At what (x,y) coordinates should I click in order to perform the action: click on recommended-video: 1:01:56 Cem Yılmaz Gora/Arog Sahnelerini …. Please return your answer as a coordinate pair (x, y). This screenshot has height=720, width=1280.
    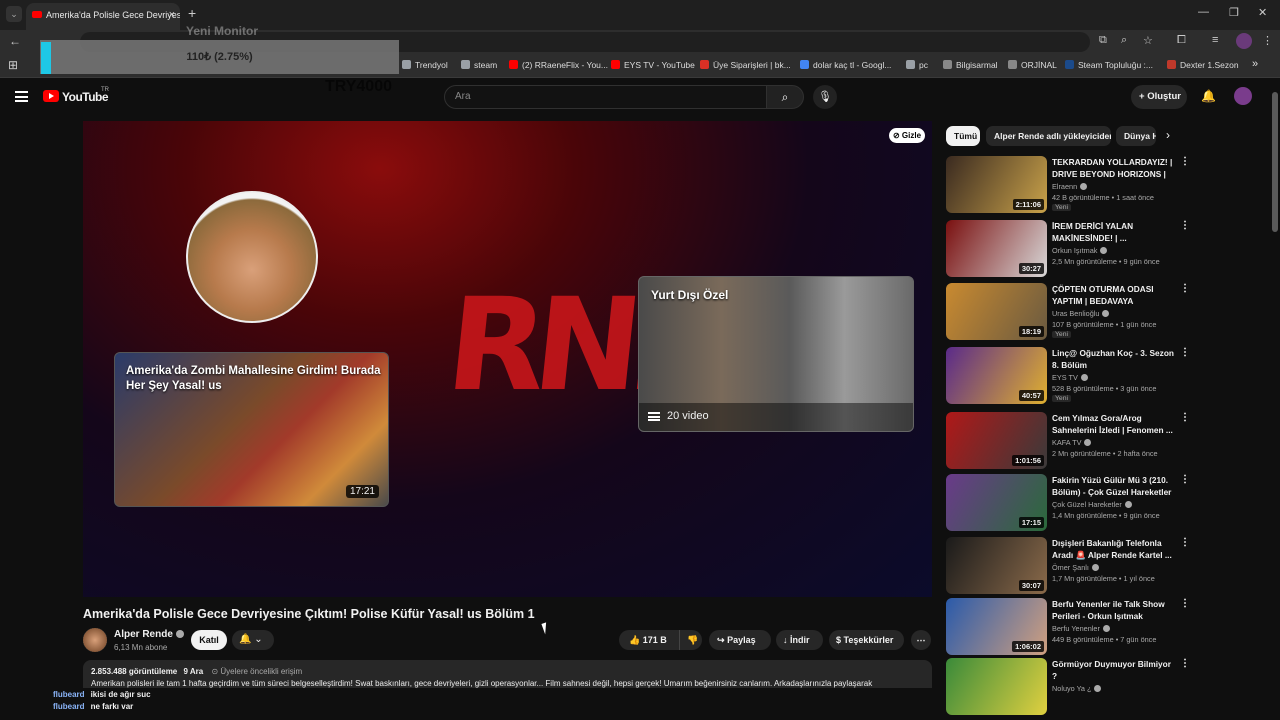
    Looking at the image, I should click on (1068, 441).